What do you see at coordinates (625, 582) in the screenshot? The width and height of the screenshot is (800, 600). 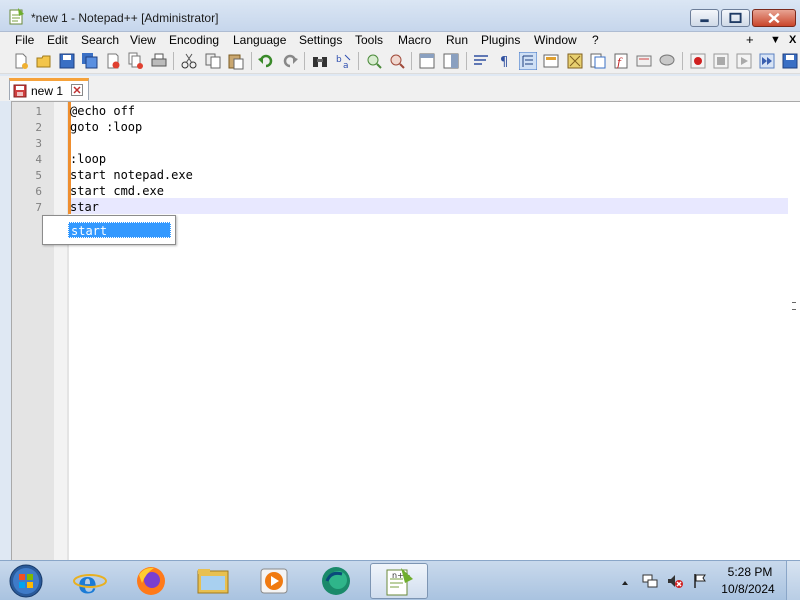 I see `show-hidden-icons-icon` at bounding box center [625, 582].